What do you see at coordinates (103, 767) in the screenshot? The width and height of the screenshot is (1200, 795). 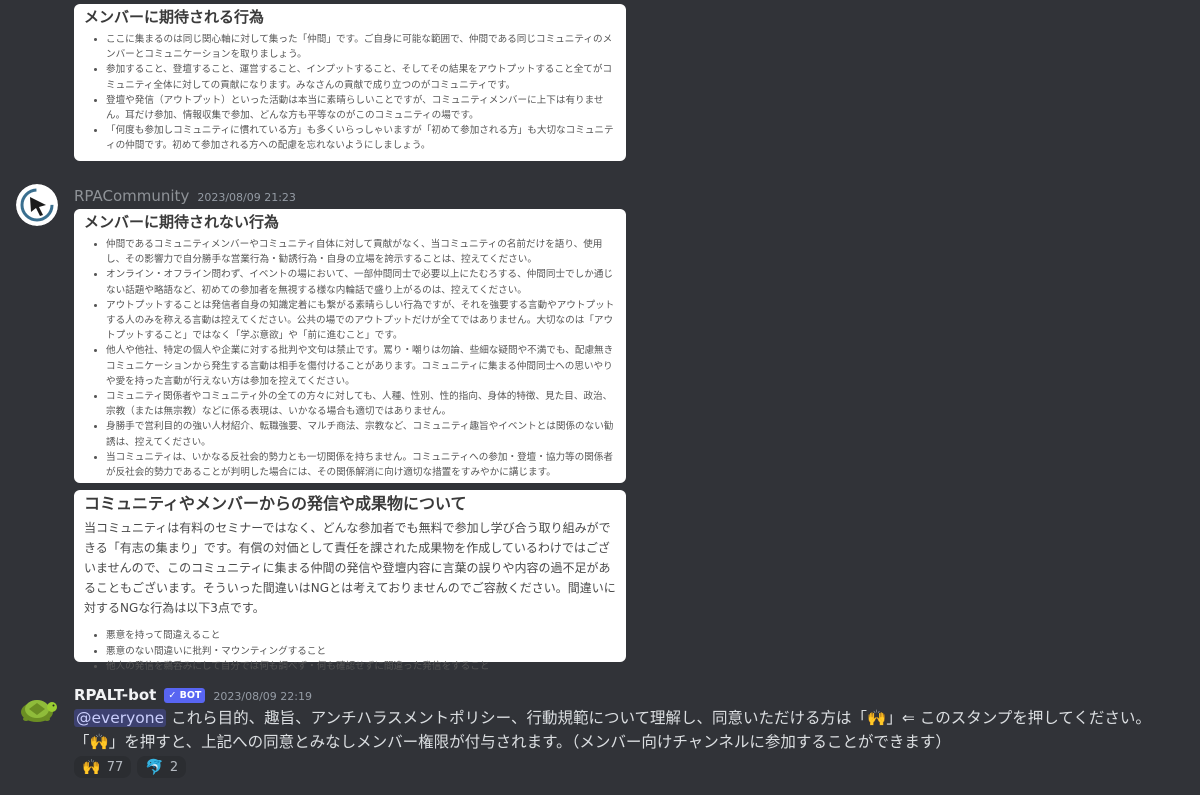 I see `reaction-raised-hands: 🙌 77` at bounding box center [103, 767].